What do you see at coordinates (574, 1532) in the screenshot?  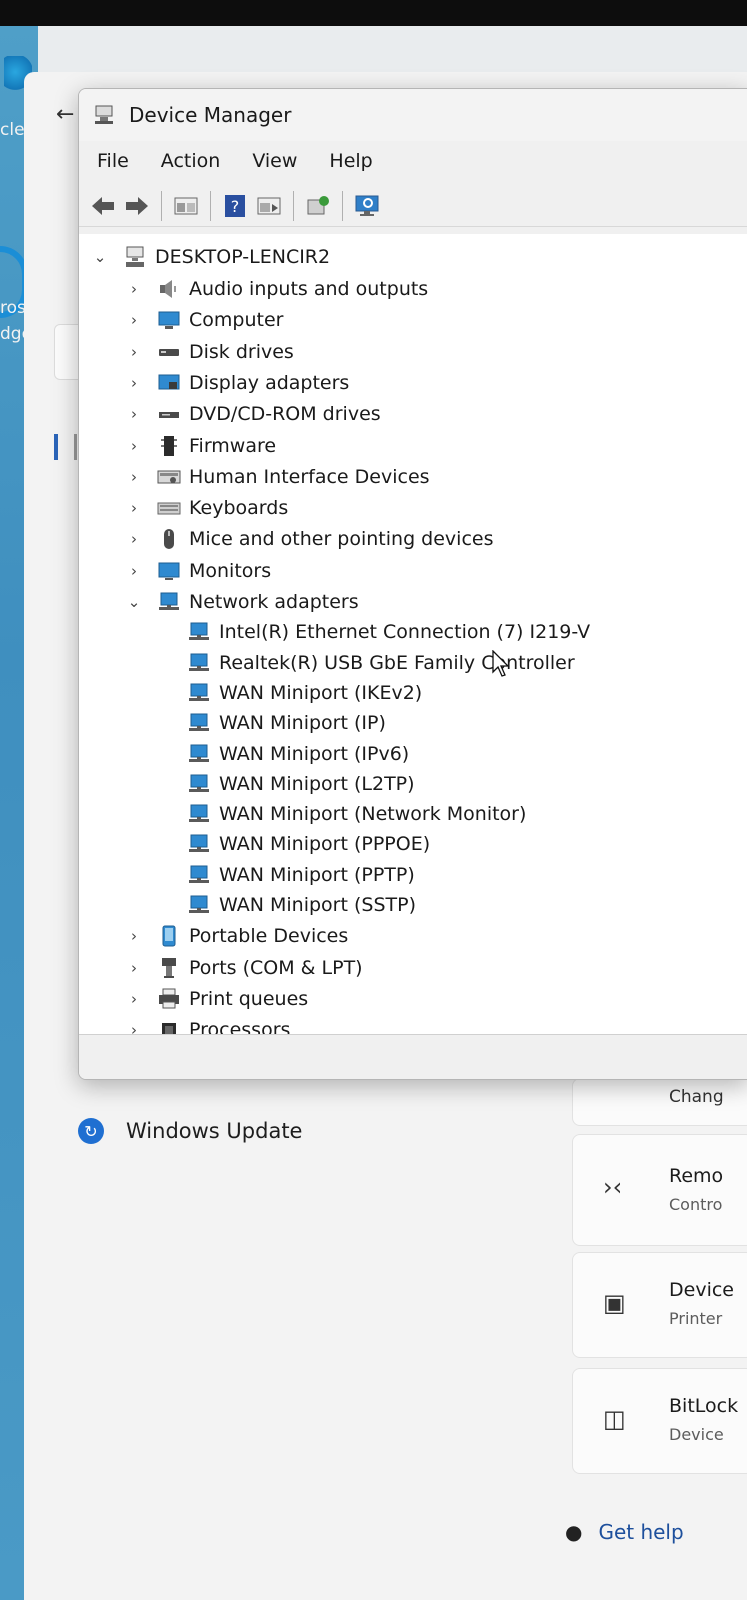 I see `help-chat-icon: ●` at bounding box center [574, 1532].